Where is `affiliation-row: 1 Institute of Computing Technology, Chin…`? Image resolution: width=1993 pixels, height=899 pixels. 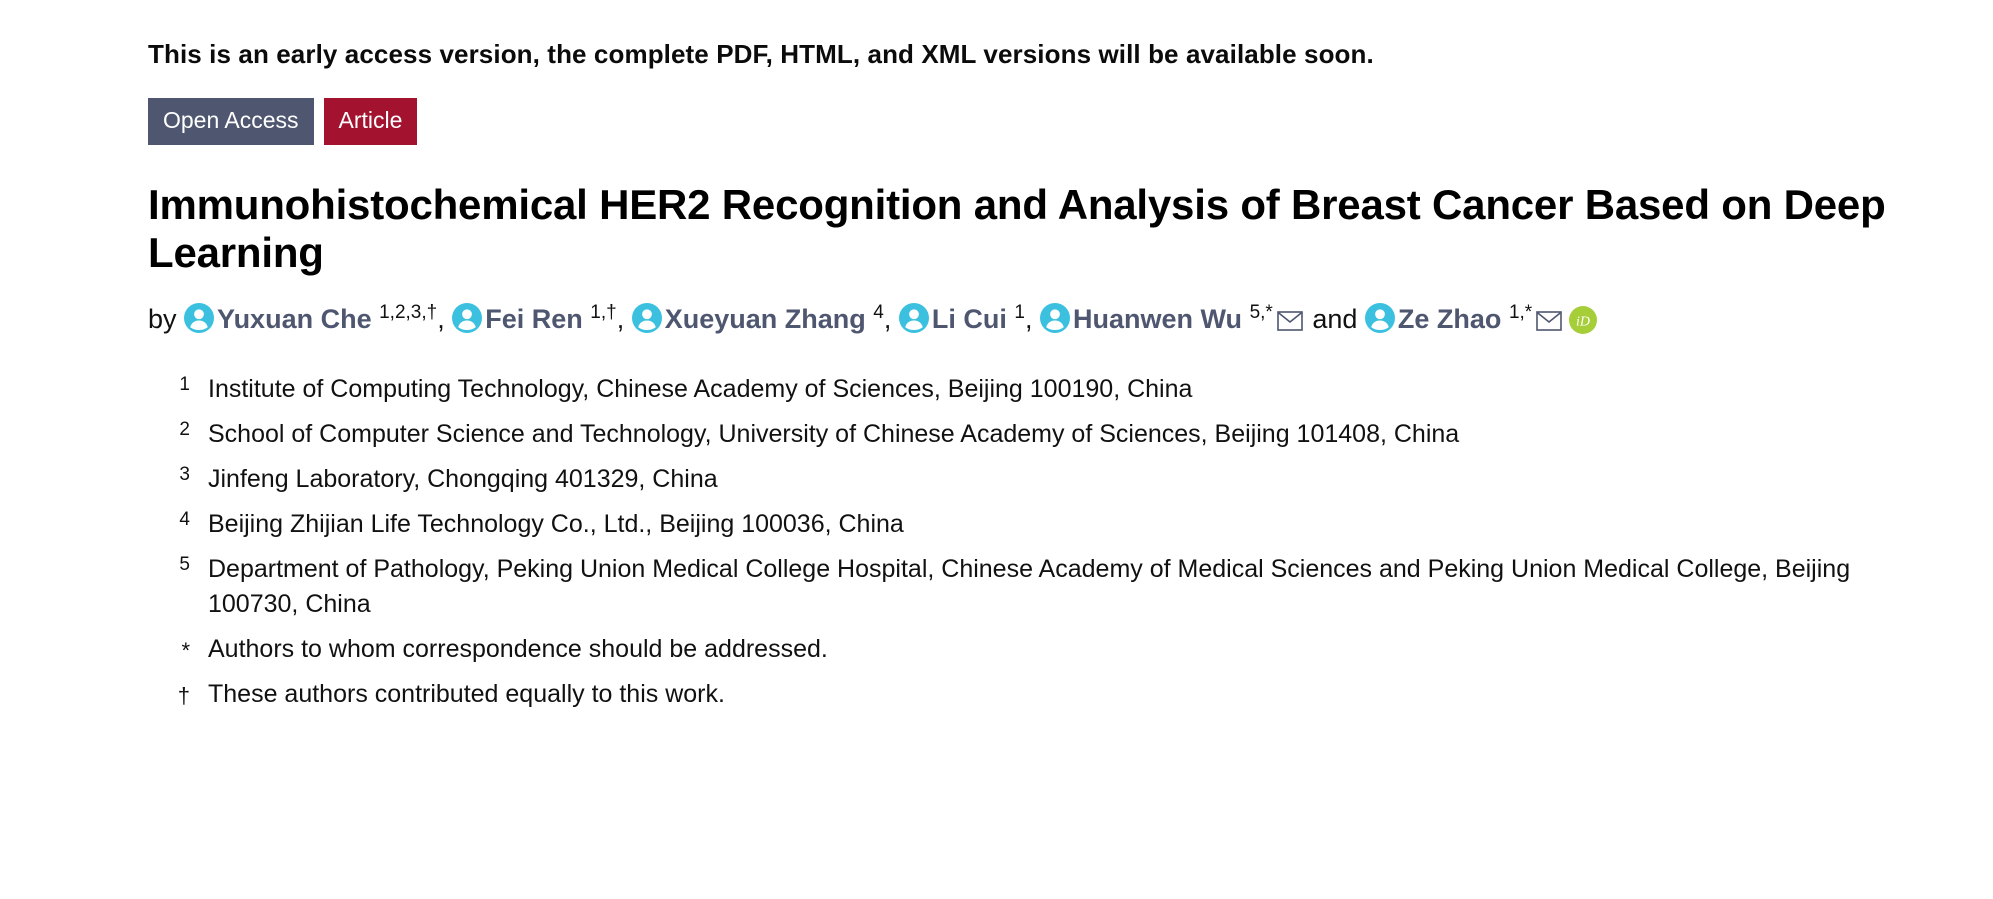 affiliation-row: 1 Institute of Computing Technology, Chin… is located at coordinates (1036, 389).